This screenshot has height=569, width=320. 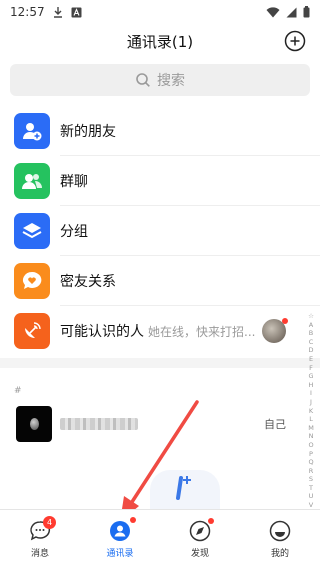 I want to click on profile-icon, so click(x=280, y=531).